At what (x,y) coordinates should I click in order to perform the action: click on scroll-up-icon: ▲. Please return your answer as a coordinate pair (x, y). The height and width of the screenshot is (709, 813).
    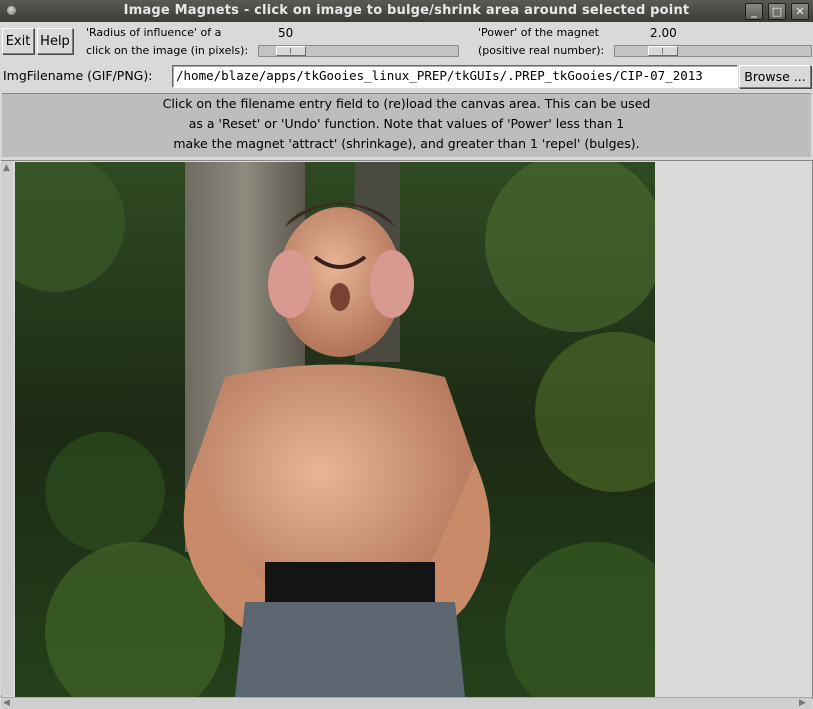
    Looking at the image, I should click on (6, 168).